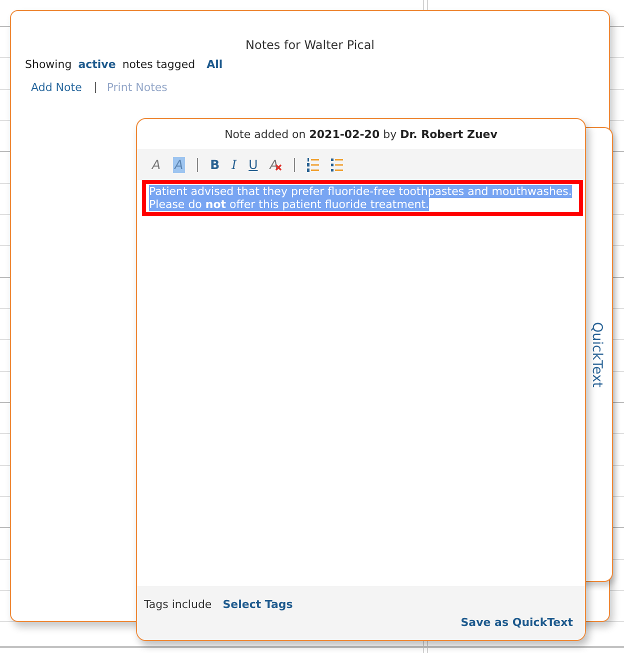  I want to click on note-header: Note added on 2021-02-20 by Dr. Robert Zuev, so click(361, 134).